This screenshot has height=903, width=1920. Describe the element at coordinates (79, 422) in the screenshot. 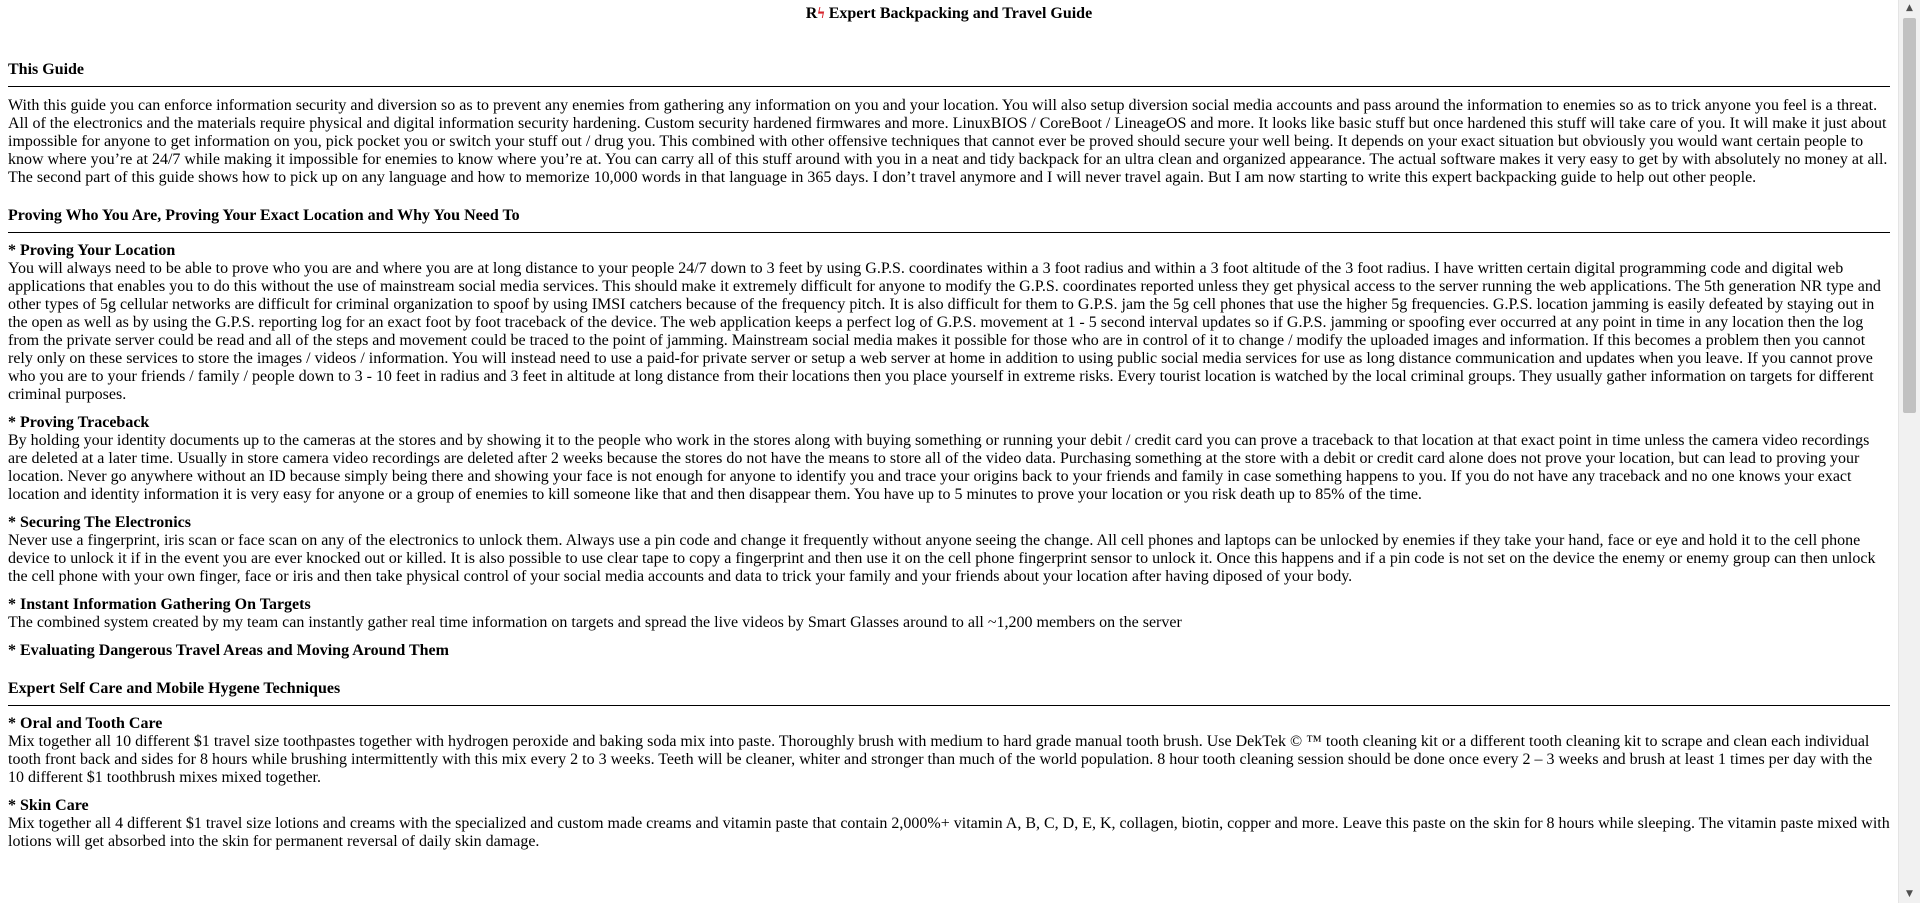

I see `item-title: * Proving Traceback` at that location.